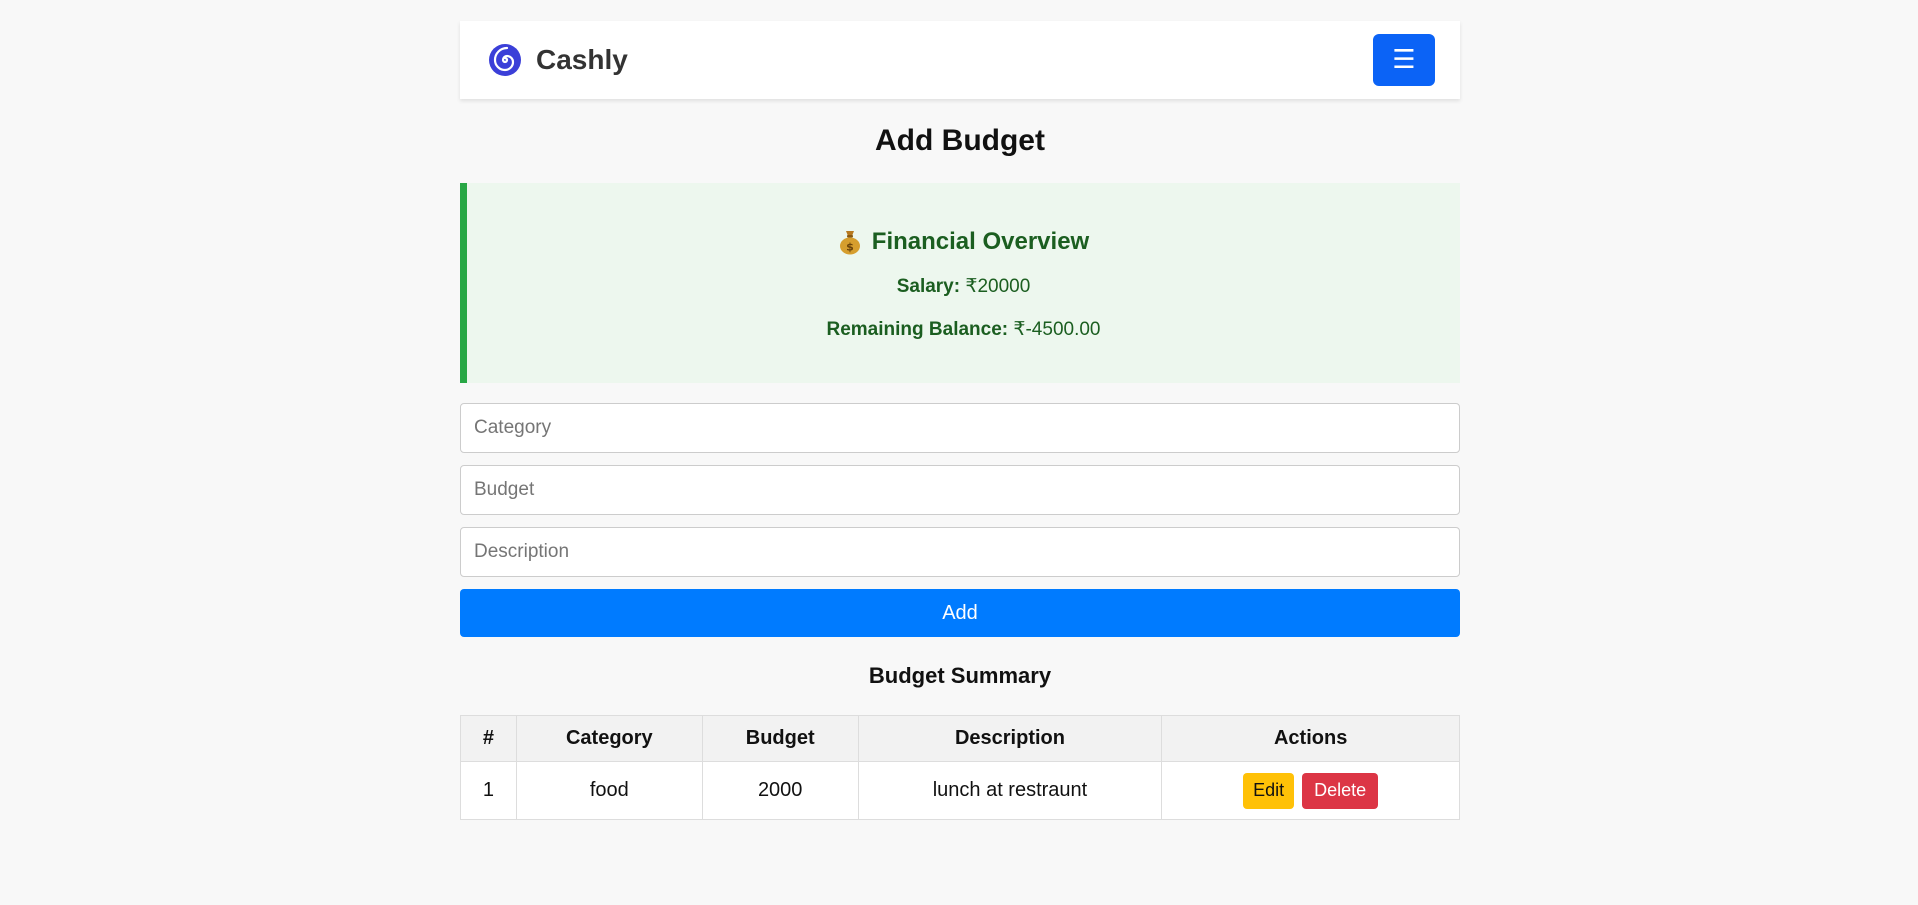 The height and width of the screenshot is (905, 1918). Describe the element at coordinates (960, 490) in the screenshot. I see `budget-input` at that location.